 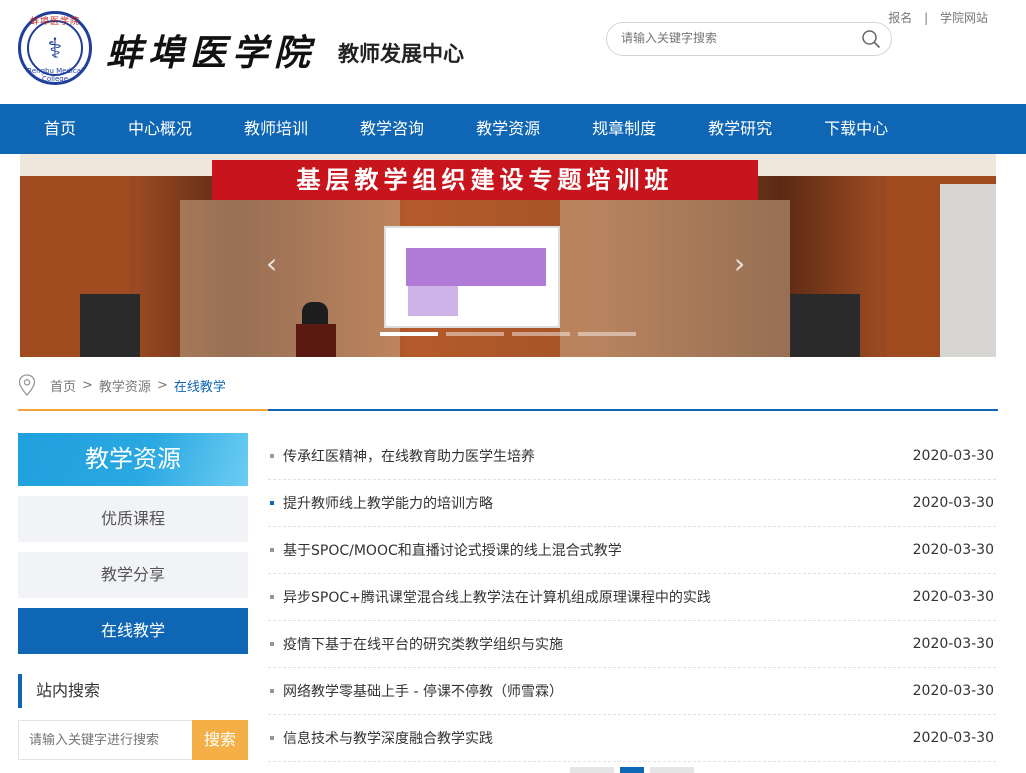 What do you see at coordinates (133, 631) in the screenshot?
I see `sidebar-item-online-teaching: 在线教学` at bounding box center [133, 631].